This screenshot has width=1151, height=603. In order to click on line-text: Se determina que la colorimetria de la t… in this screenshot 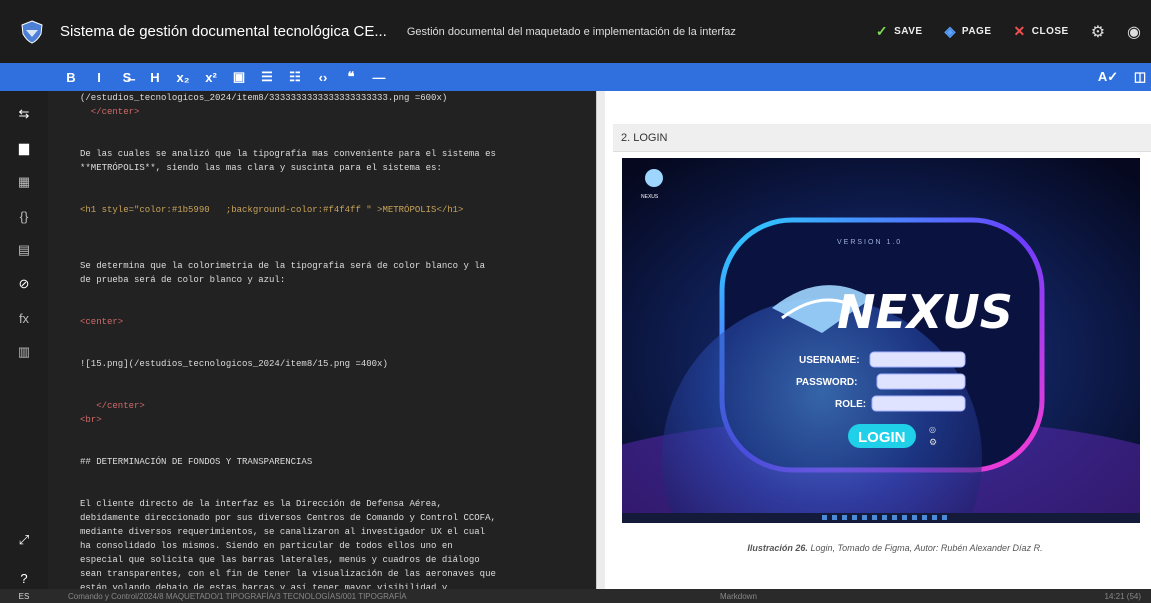, I will do `click(283, 266)`.